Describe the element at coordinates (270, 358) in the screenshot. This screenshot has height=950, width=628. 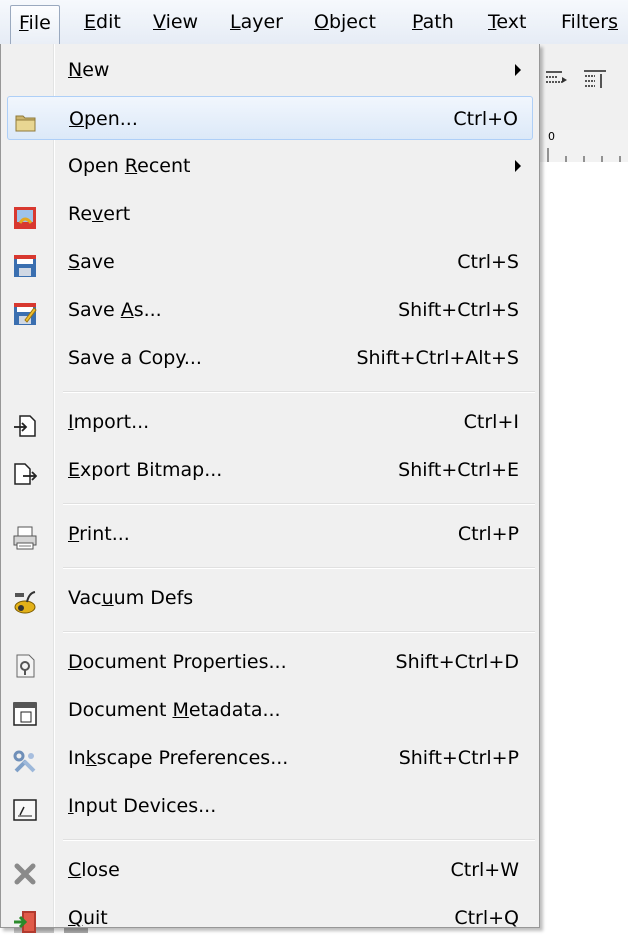
I see `menu-item-save-a-copy: Save a Copy... Shift+Ctrl+Alt+S` at that location.